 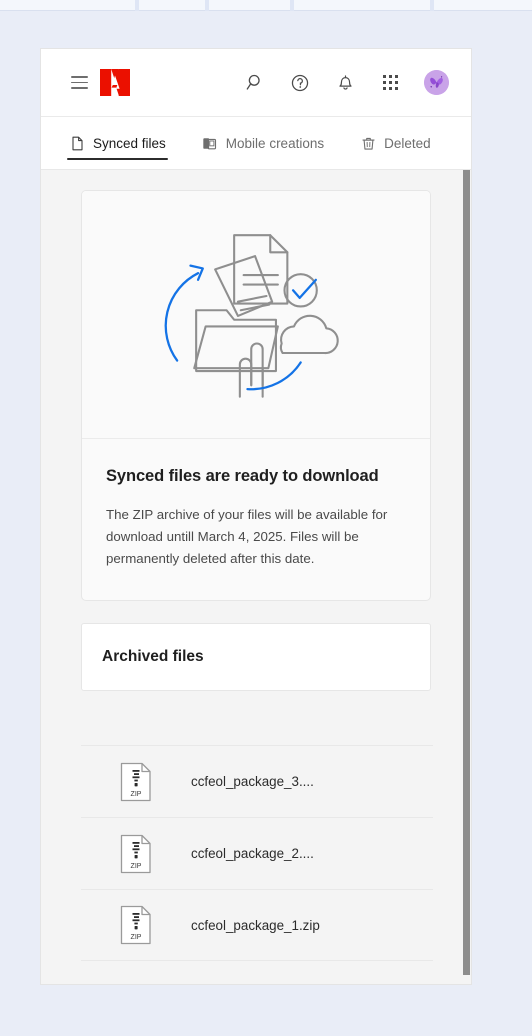 I want to click on browser-chrome-strip, so click(x=266, y=5).